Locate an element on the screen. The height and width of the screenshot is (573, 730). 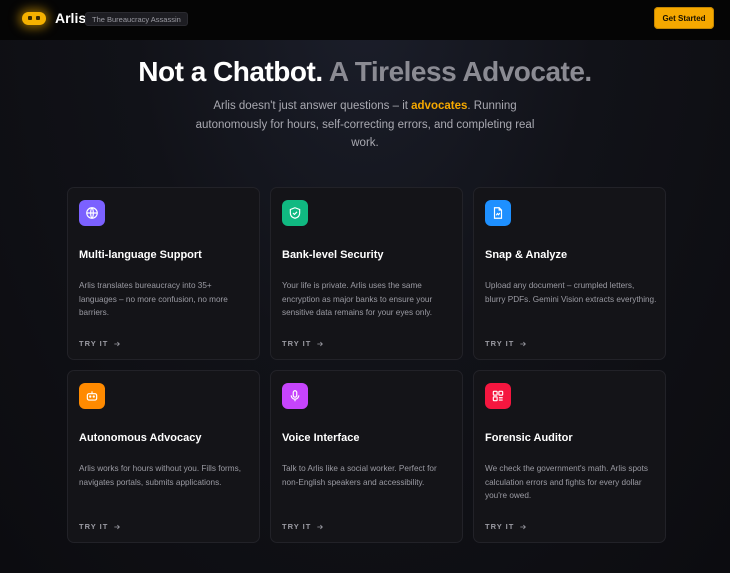
feature-title: Autonomous Advocacy is located at coordinates (140, 438).